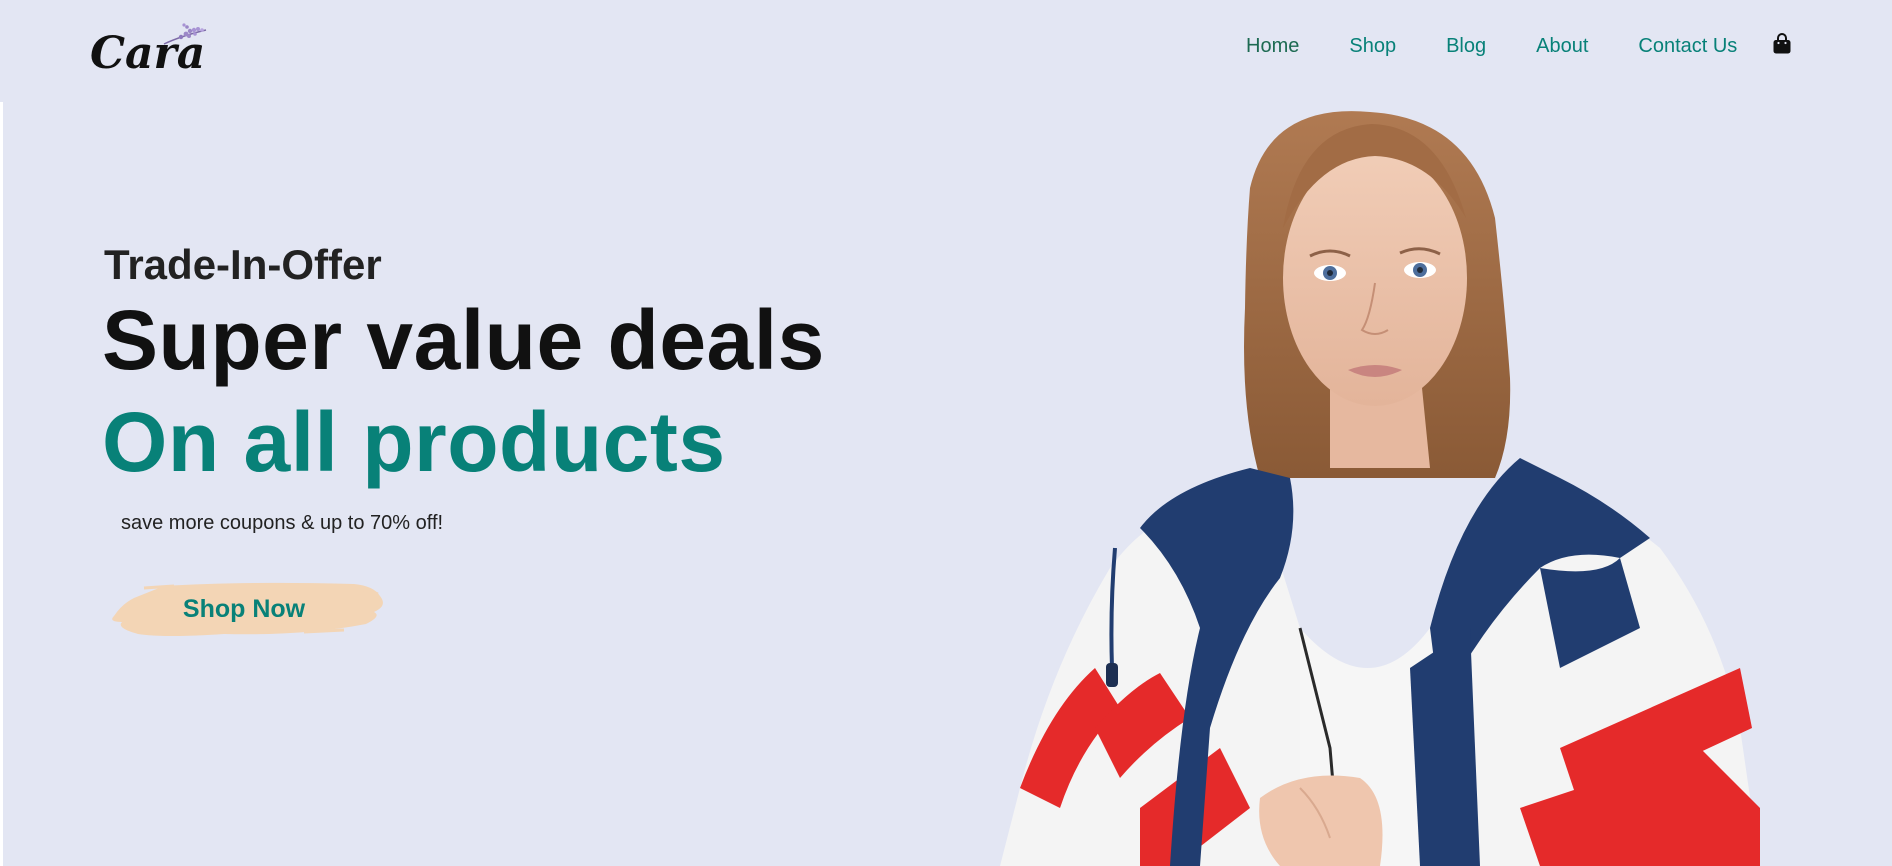 The width and height of the screenshot is (1892, 866). I want to click on site-header: Cara Home Shop Blog About Contact Us, so click(946, 51).